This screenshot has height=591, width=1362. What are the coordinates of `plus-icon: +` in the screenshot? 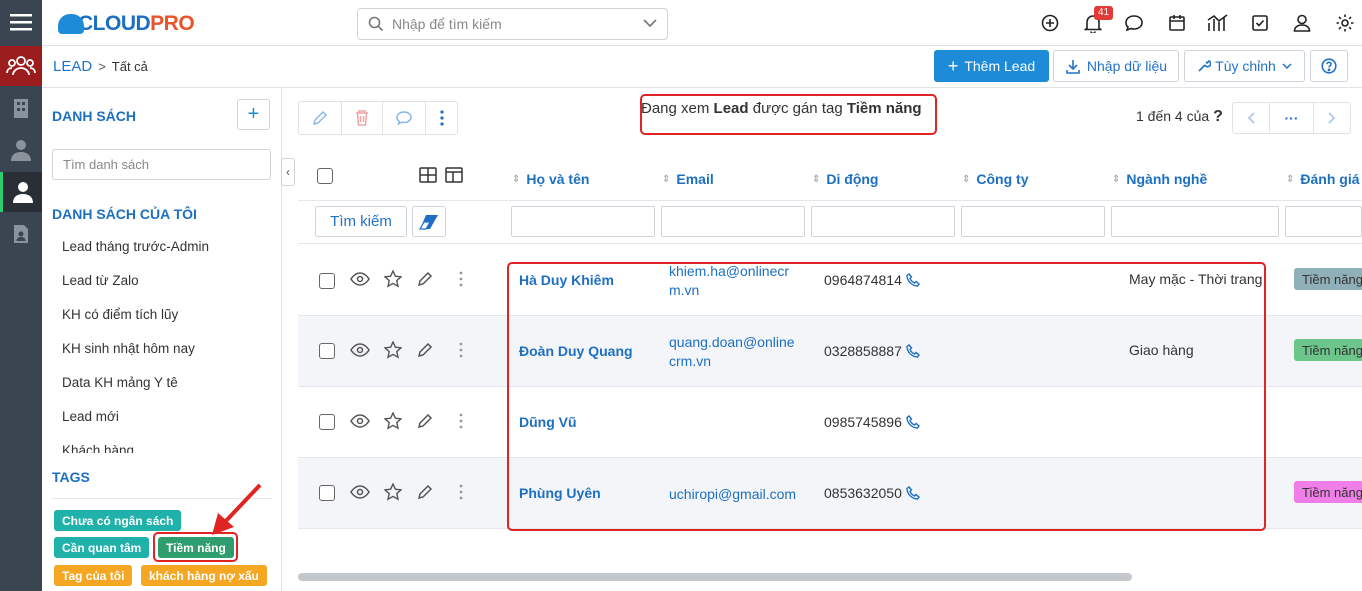 It's located at (953, 65).